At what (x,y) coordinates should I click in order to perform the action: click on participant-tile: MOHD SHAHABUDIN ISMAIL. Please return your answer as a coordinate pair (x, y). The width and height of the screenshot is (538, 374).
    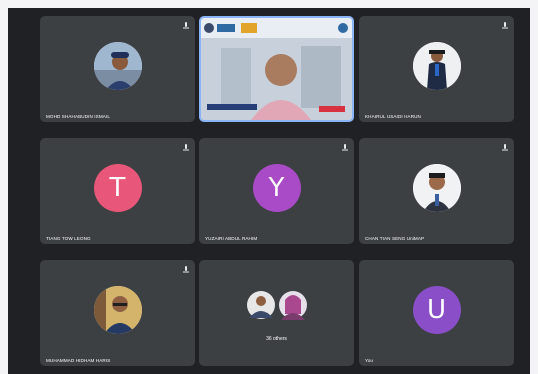
    Looking at the image, I should click on (117, 69).